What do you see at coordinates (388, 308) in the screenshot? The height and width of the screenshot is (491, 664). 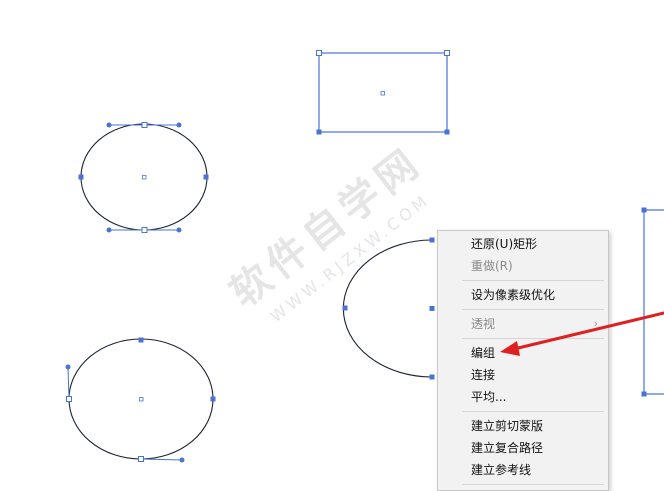 I see `selected-ellipse-center` at bounding box center [388, 308].